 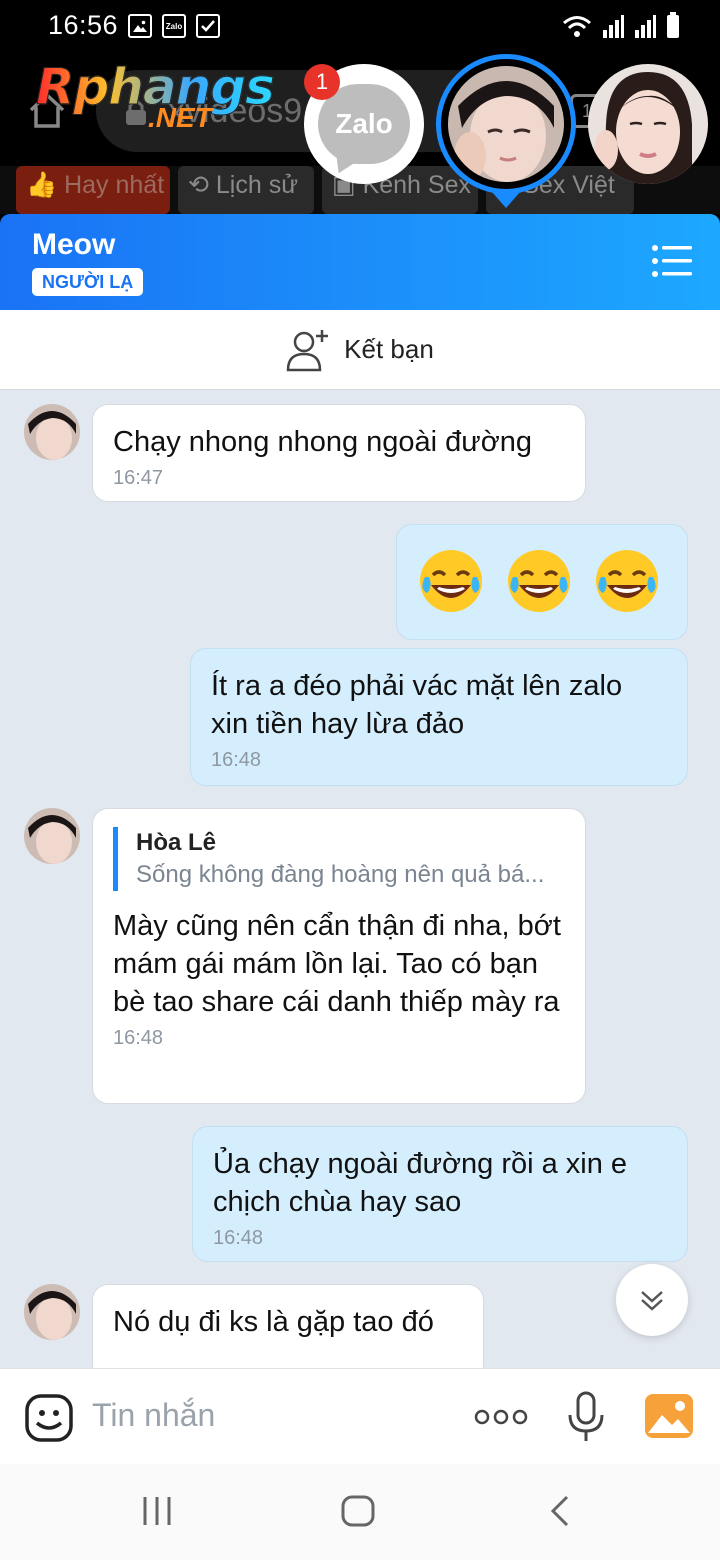 I want to click on logo-suffix: .NET, so click(x=180, y=117).